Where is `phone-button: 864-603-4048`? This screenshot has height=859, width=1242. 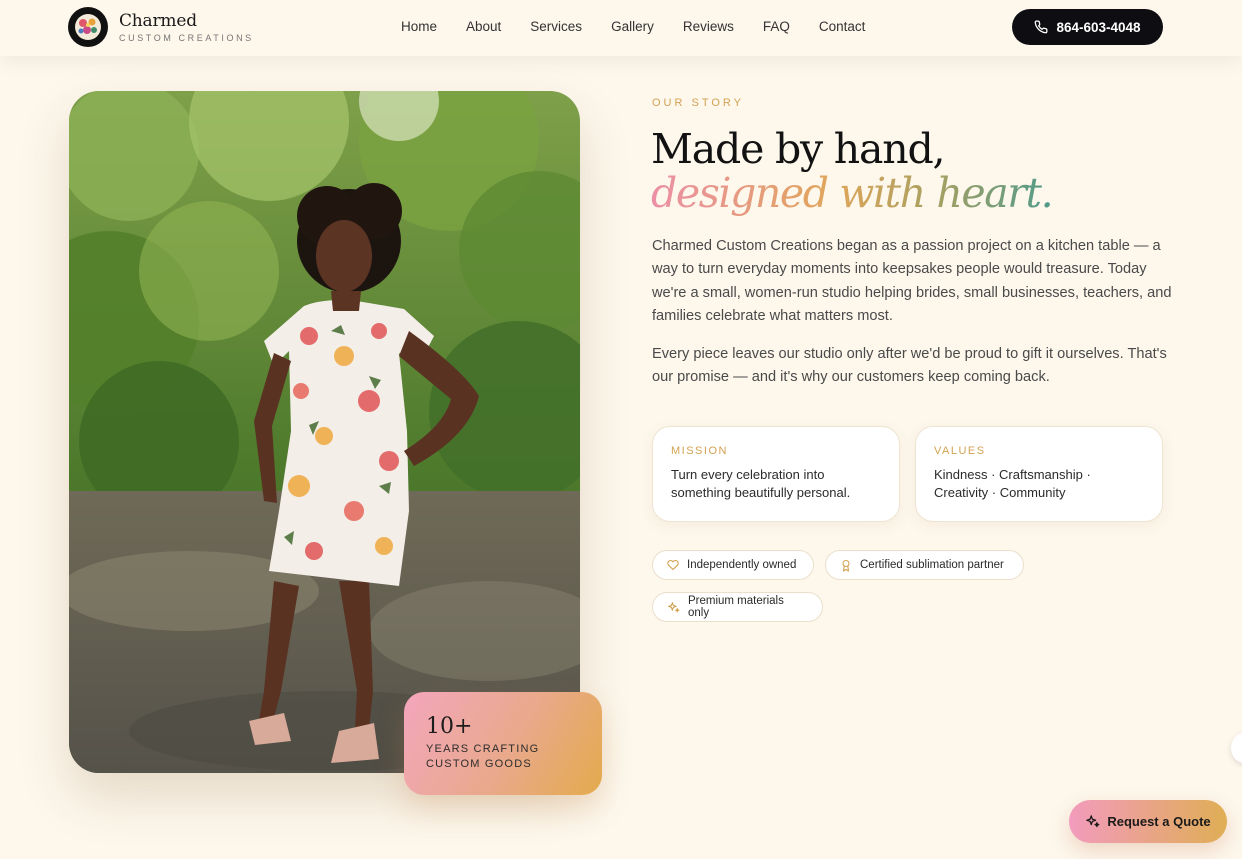 phone-button: 864-603-4048 is located at coordinates (1087, 27).